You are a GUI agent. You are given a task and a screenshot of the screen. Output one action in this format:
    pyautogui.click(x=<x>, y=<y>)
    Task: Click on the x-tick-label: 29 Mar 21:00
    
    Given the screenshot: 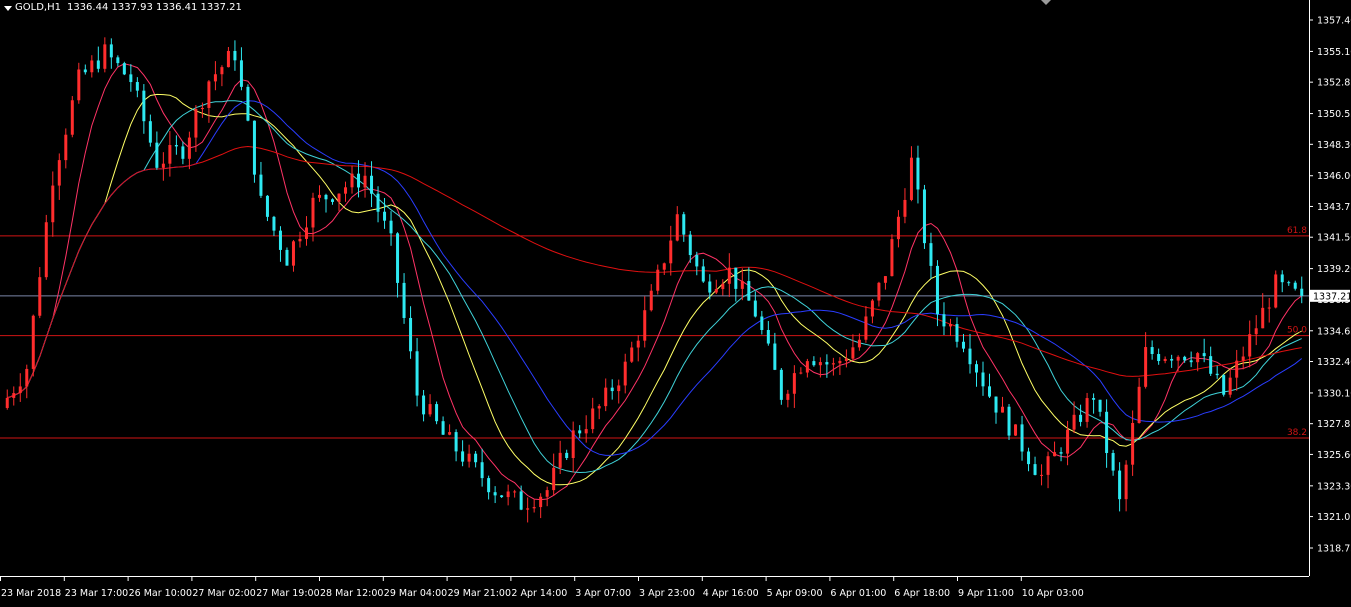 What is the action you would take?
    pyautogui.click(x=479, y=593)
    